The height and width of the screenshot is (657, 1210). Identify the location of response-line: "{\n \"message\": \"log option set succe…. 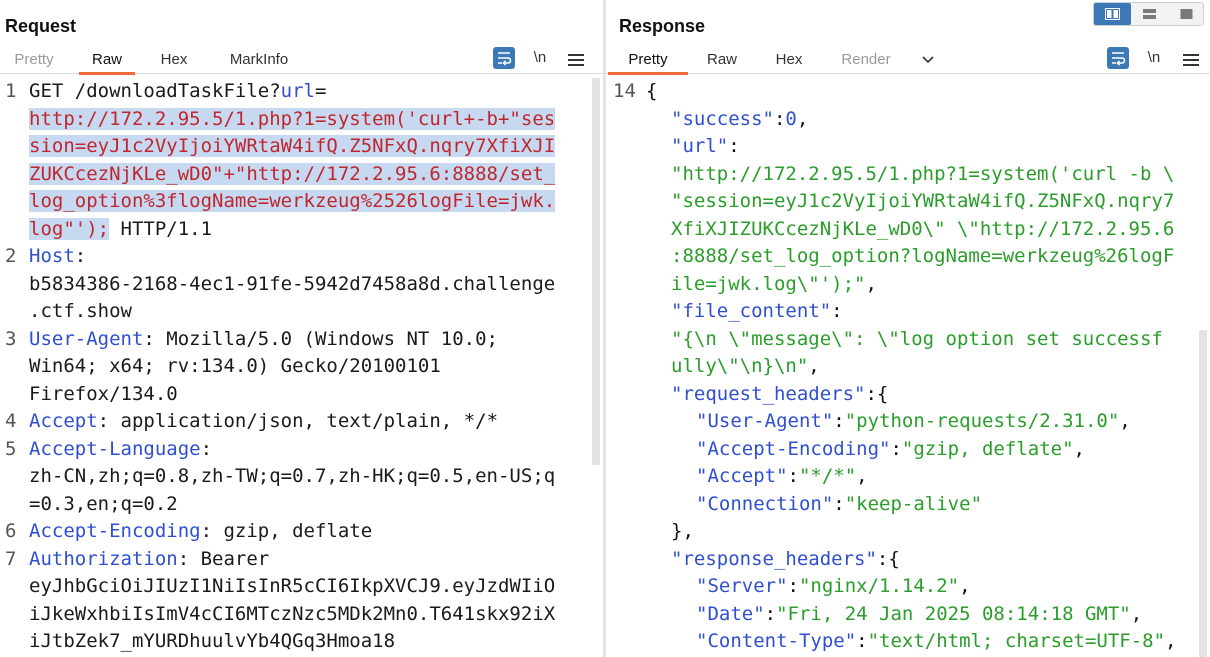
(902, 340).